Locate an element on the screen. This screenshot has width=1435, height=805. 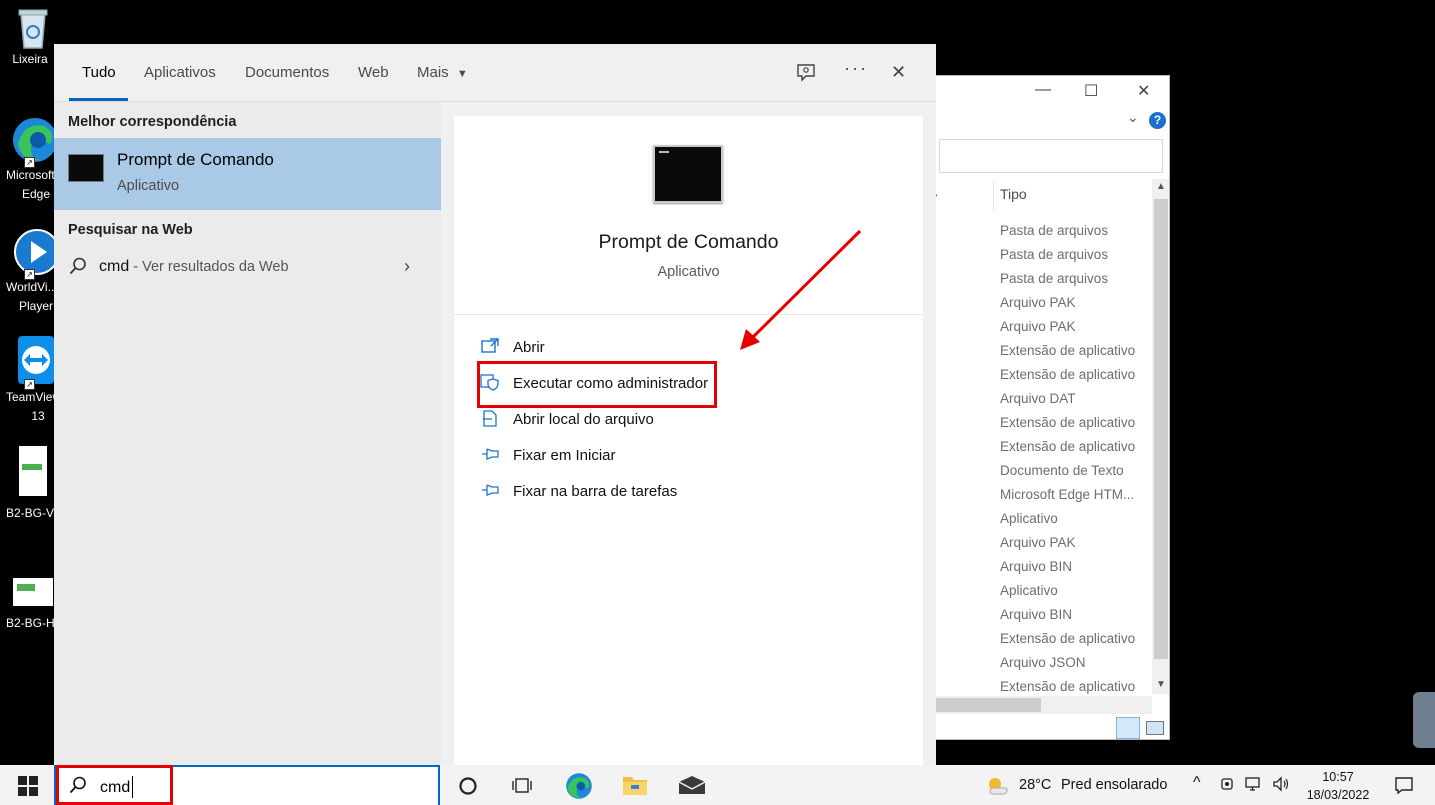
mail-icon is located at coordinates (692, 788).